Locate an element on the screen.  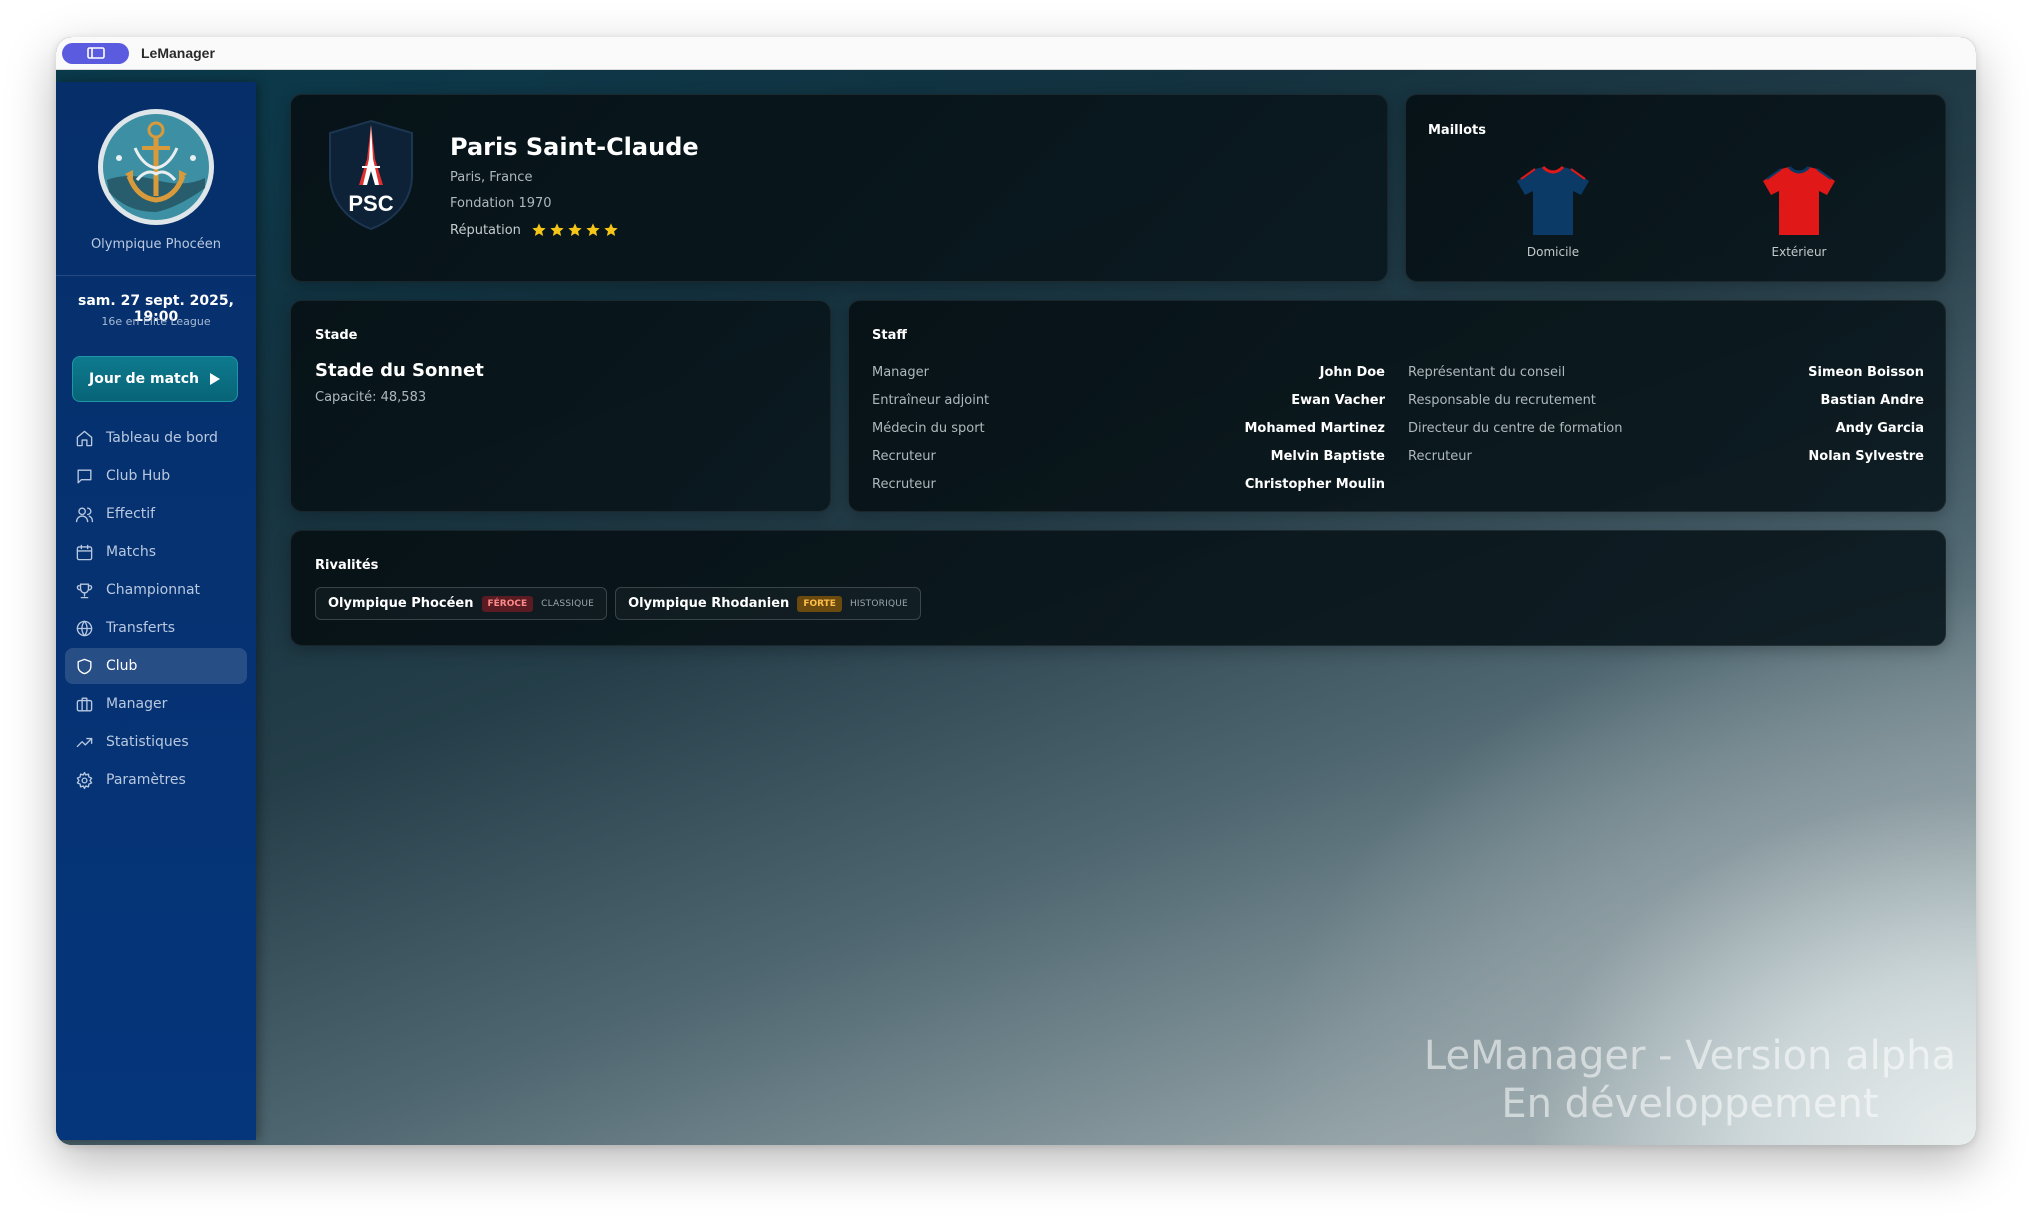
crest-text: PSC is located at coordinates (370, 203).